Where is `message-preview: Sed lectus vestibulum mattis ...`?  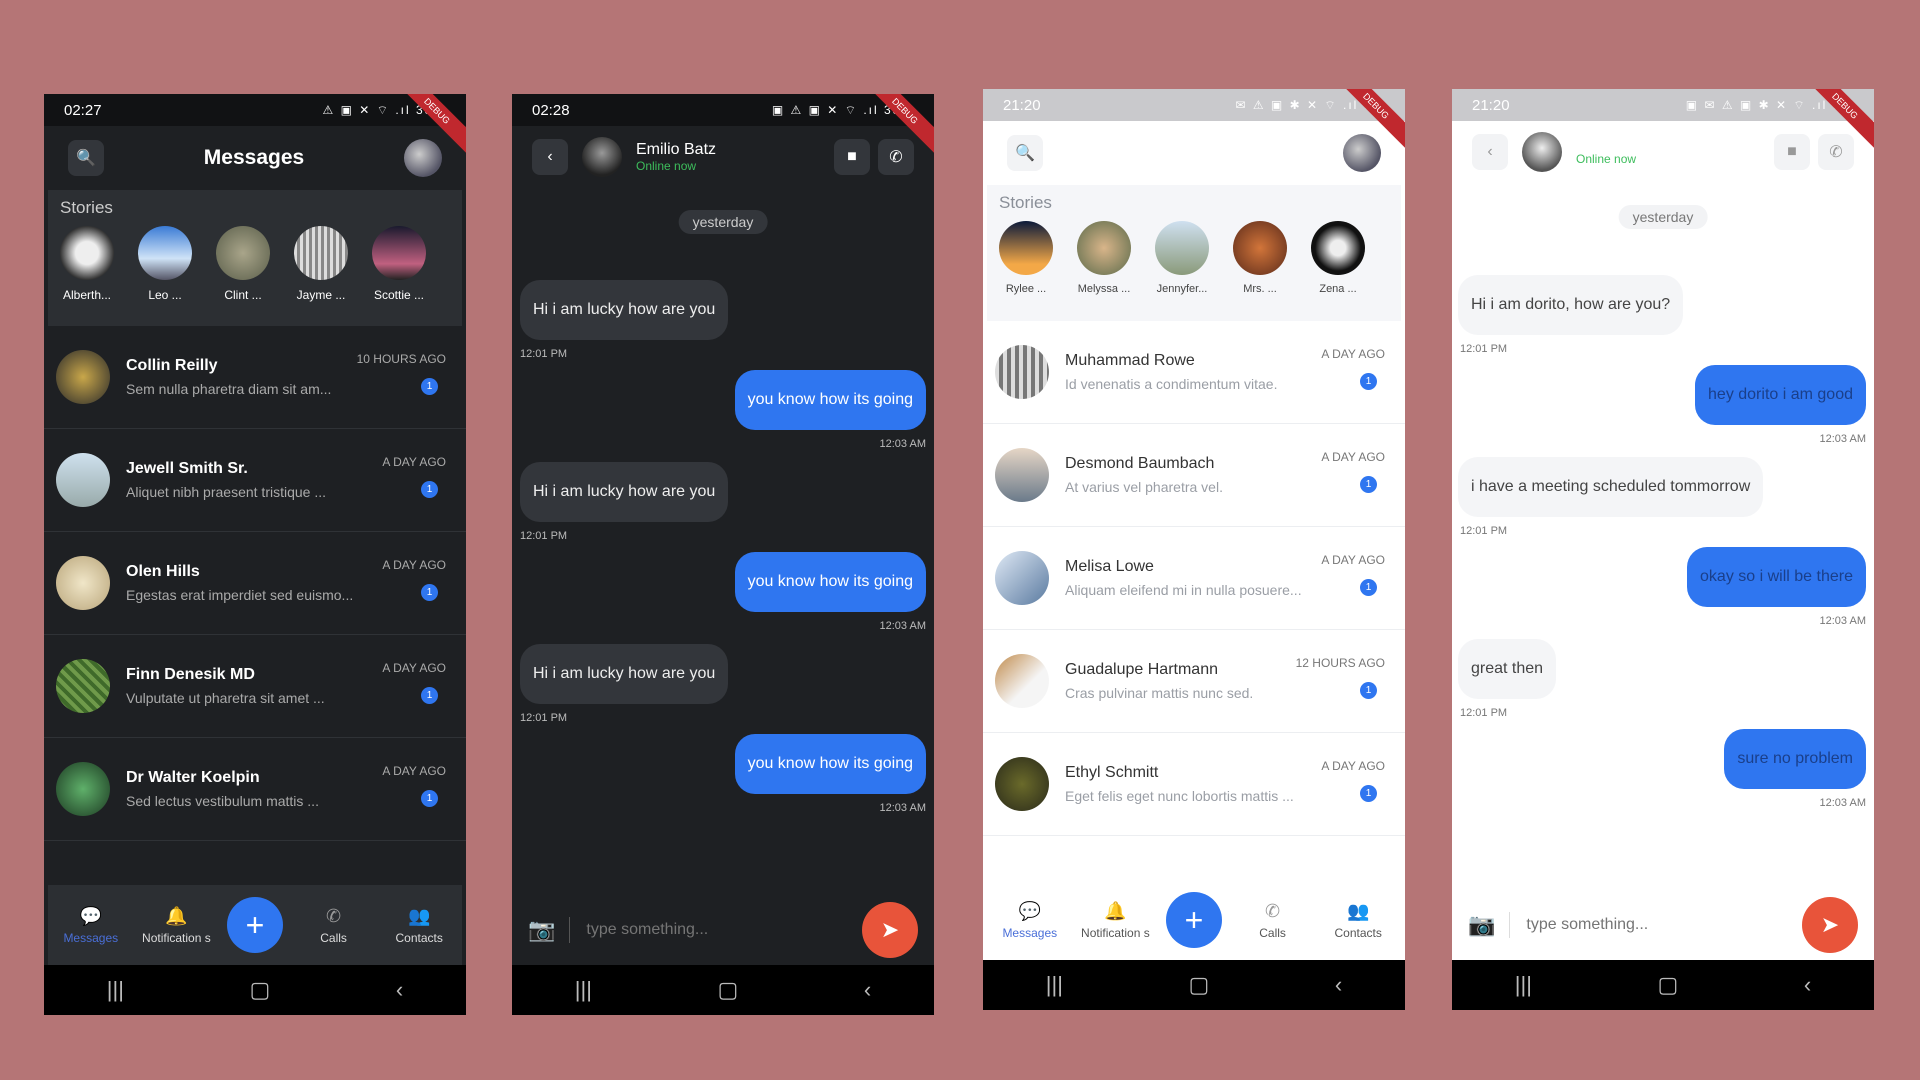
message-preview: Sed lectus vestibulum mattis ... is located at coordinates (222, 801).